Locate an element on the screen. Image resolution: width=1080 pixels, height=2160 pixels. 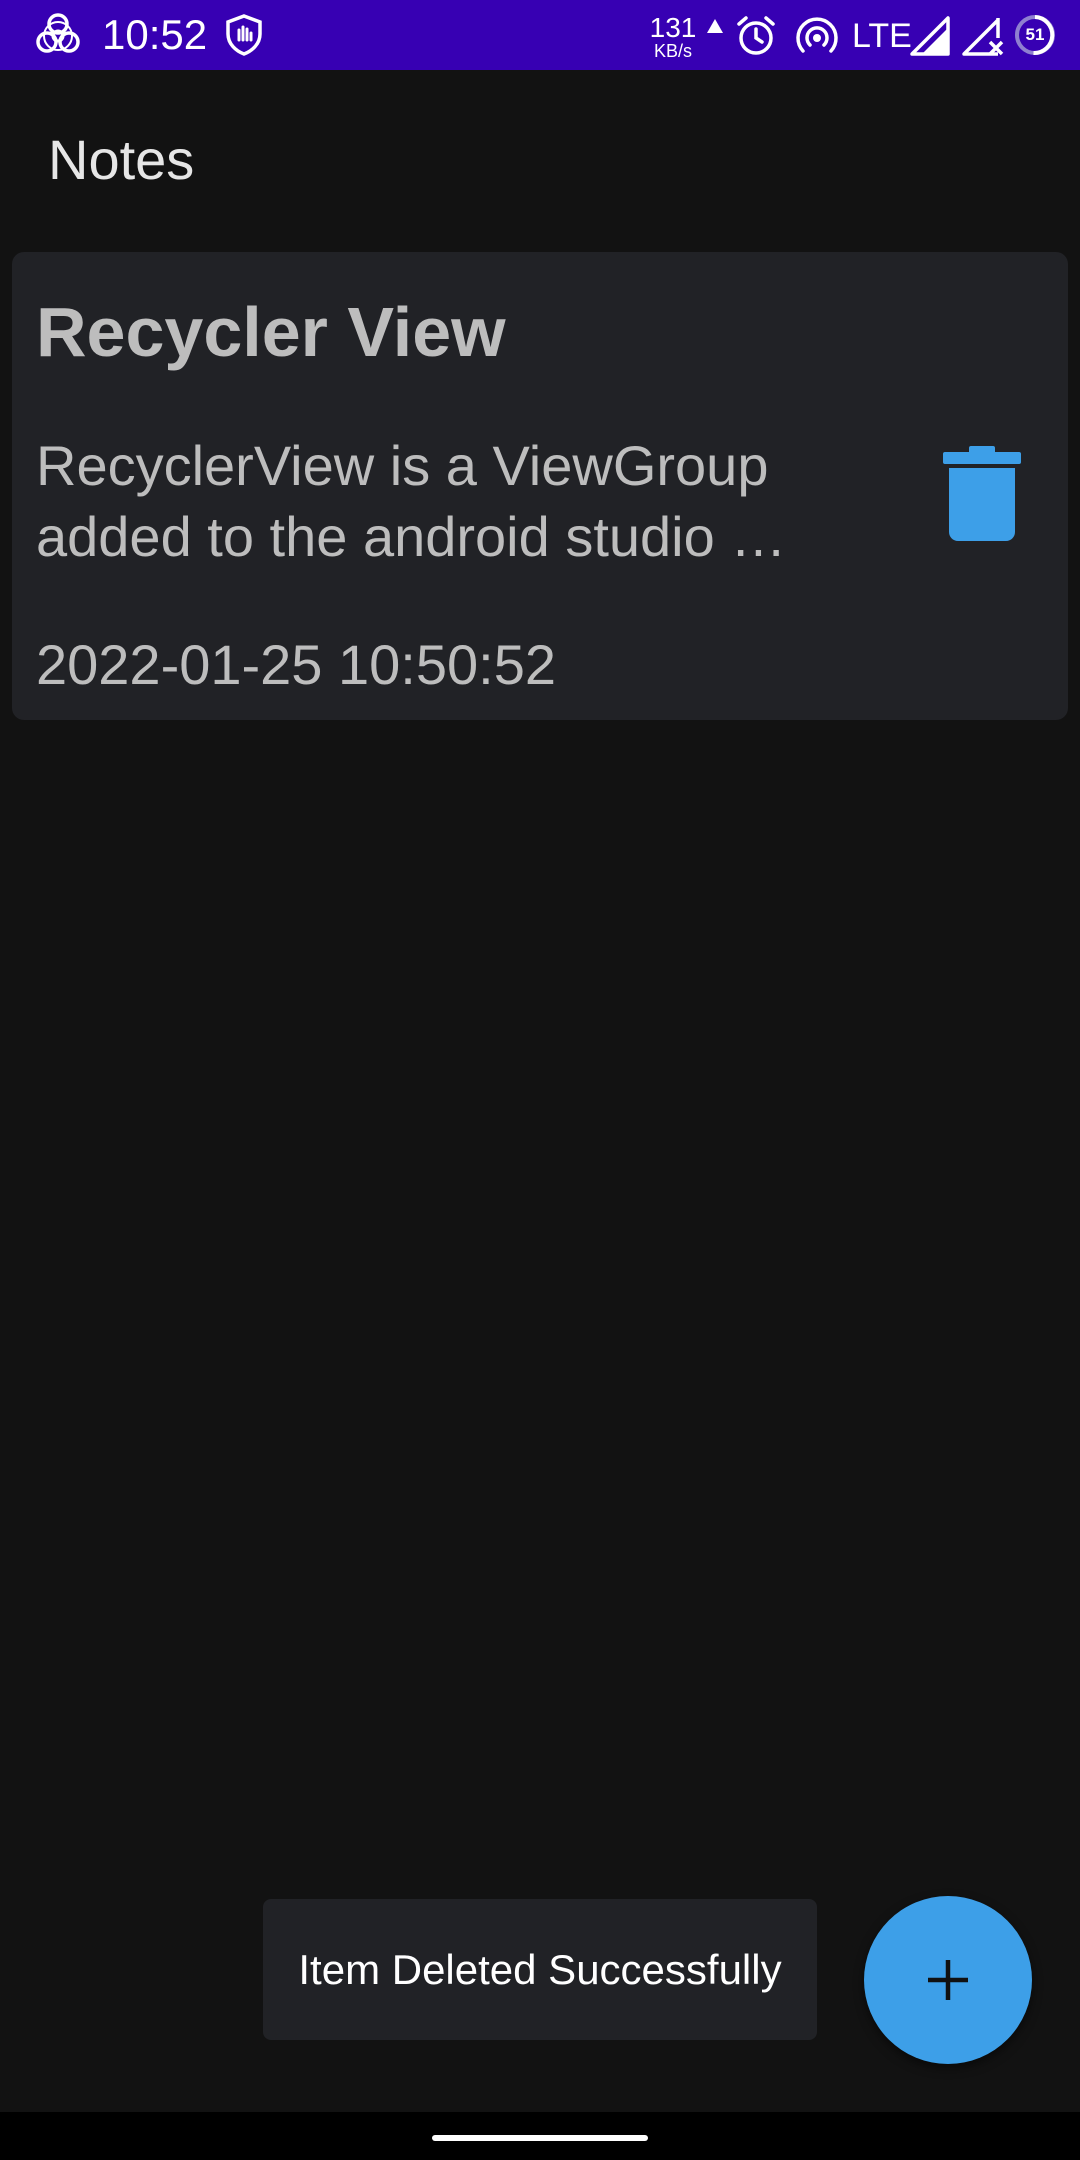
home-indicator is located at coordinates (540, 2138).